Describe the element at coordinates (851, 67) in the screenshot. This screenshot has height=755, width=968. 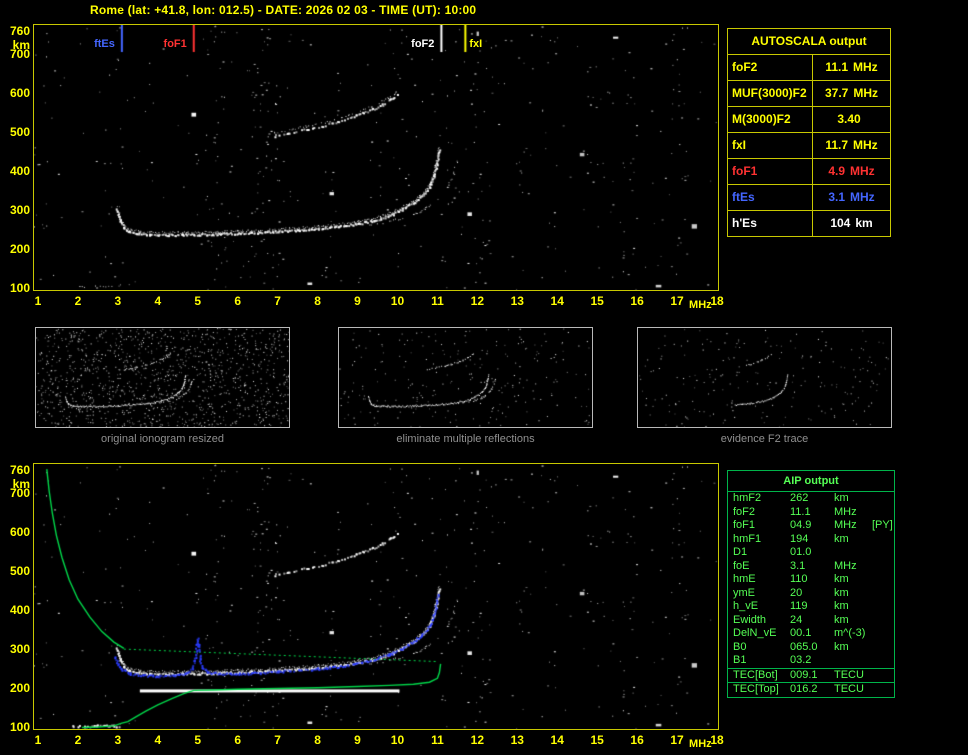
I see `autoscala-param-value: 11.1 MHz` at that location.